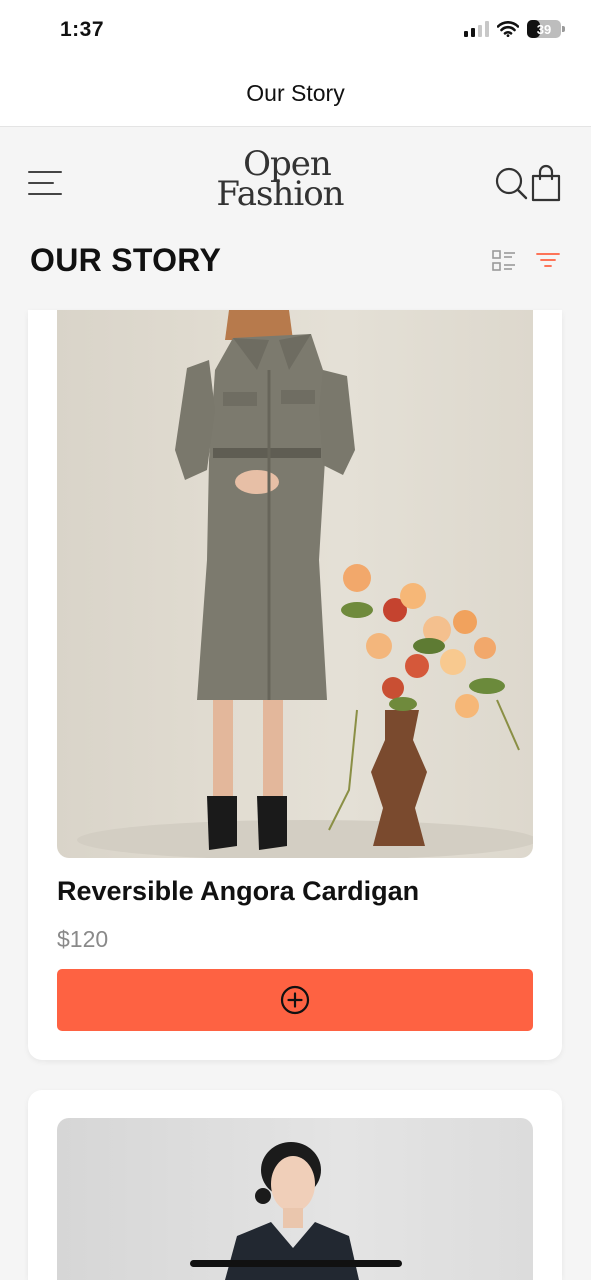 The height and width of the screenshot is (1280, 591). I want to click on section-title: OUR STORY, so click(126, 260).